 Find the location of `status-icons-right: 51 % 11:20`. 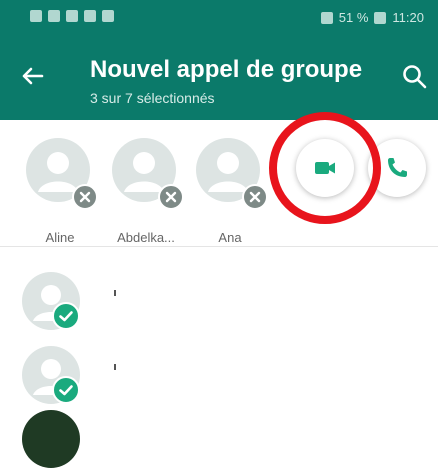

status-icons-right: 51 % 11:20 is located at coordinates (372, 17).